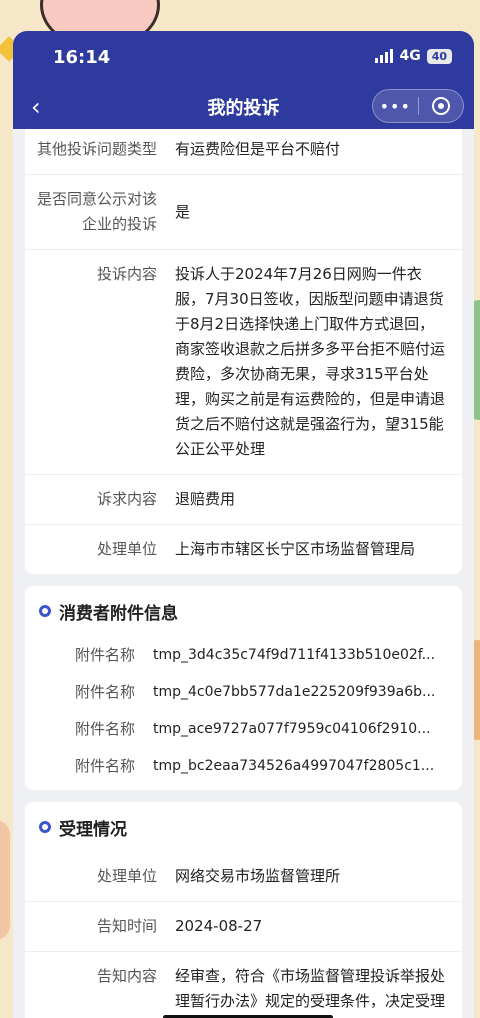 This screenshot has height=1018, width=480. What do you see at coordinates (82, 57) in the screenshot?
I see `status-time: 16:14` at bounding box center [82, 57].